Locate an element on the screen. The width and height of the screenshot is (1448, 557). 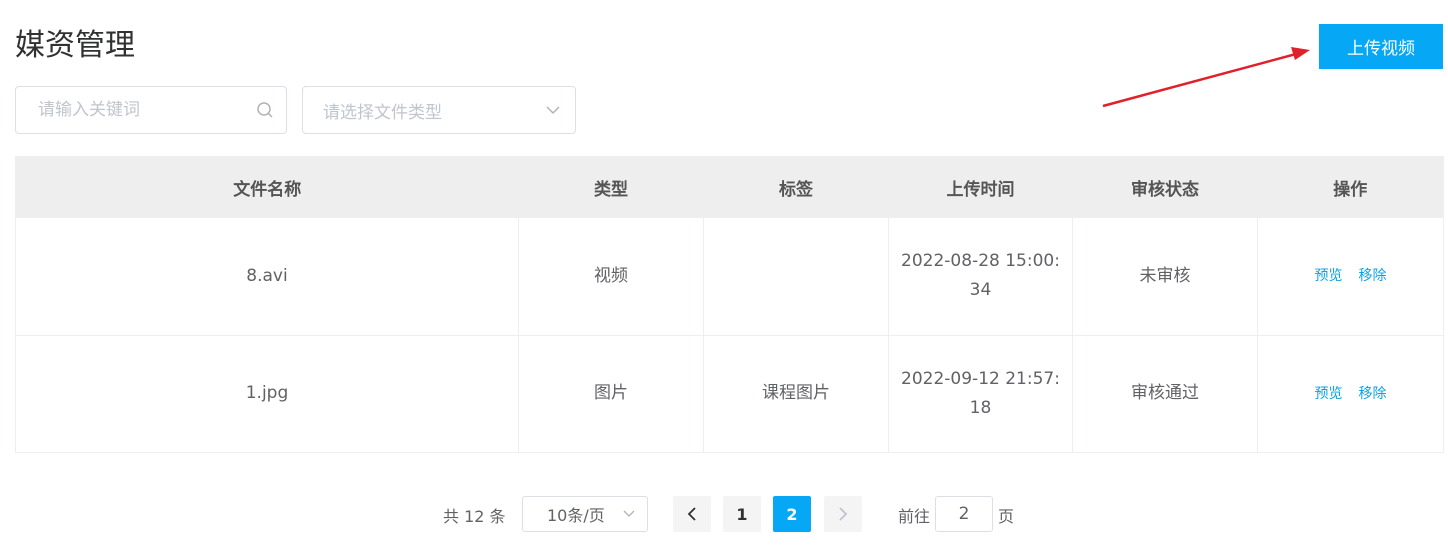
file-type-select: 请选择文件类型 is located at coordinates (439, 110).